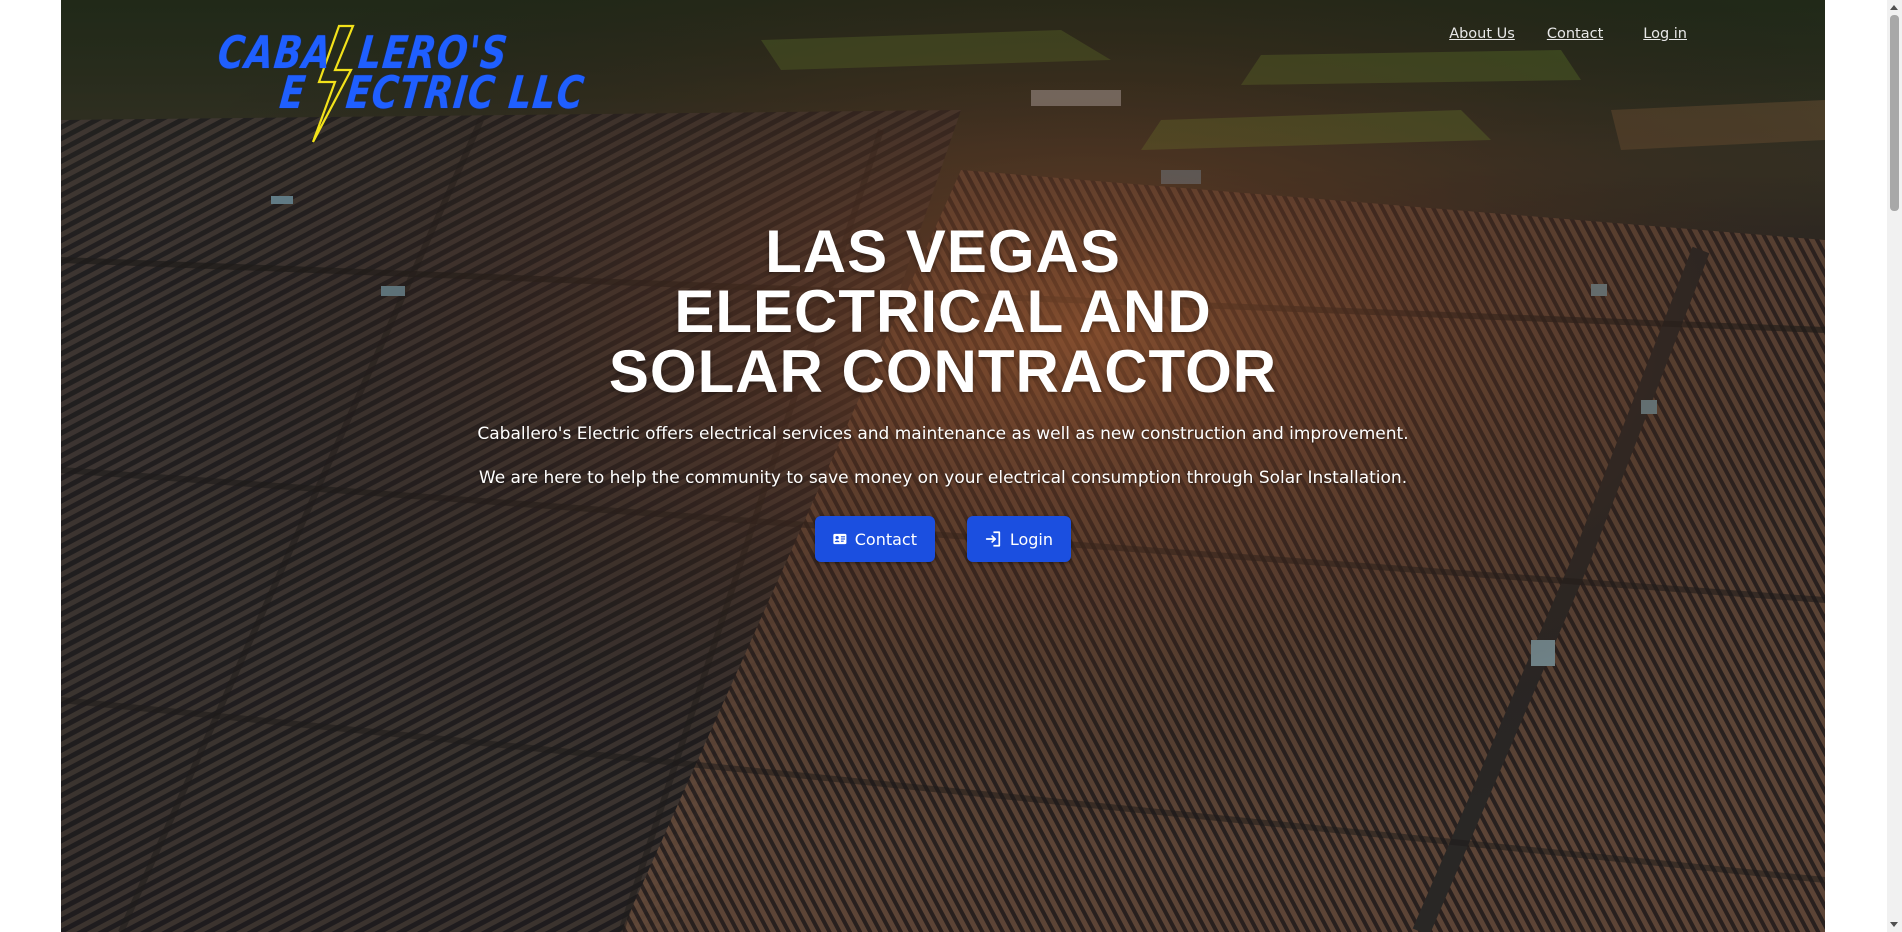 The image size is (1902, 932). I want to click on contact-card-icon, so click(840, 539).